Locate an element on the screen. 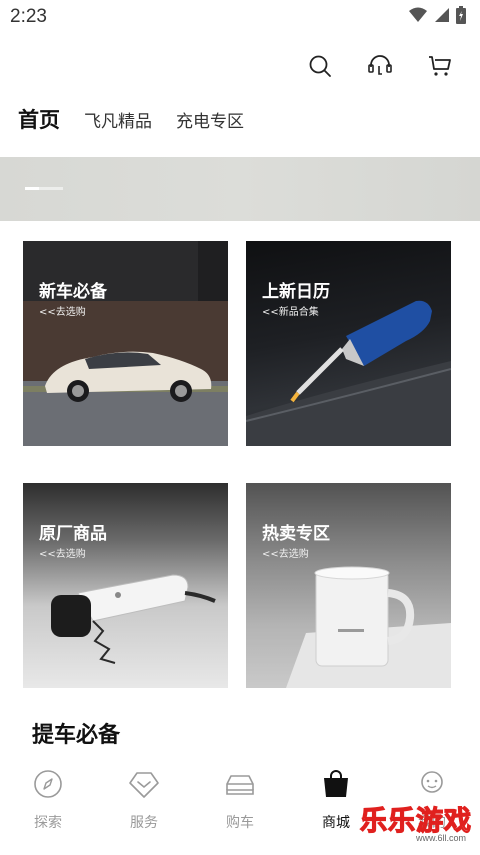  card-hot-sale: 热卖专区 <<去选购 is located at coordinates (348, 585).